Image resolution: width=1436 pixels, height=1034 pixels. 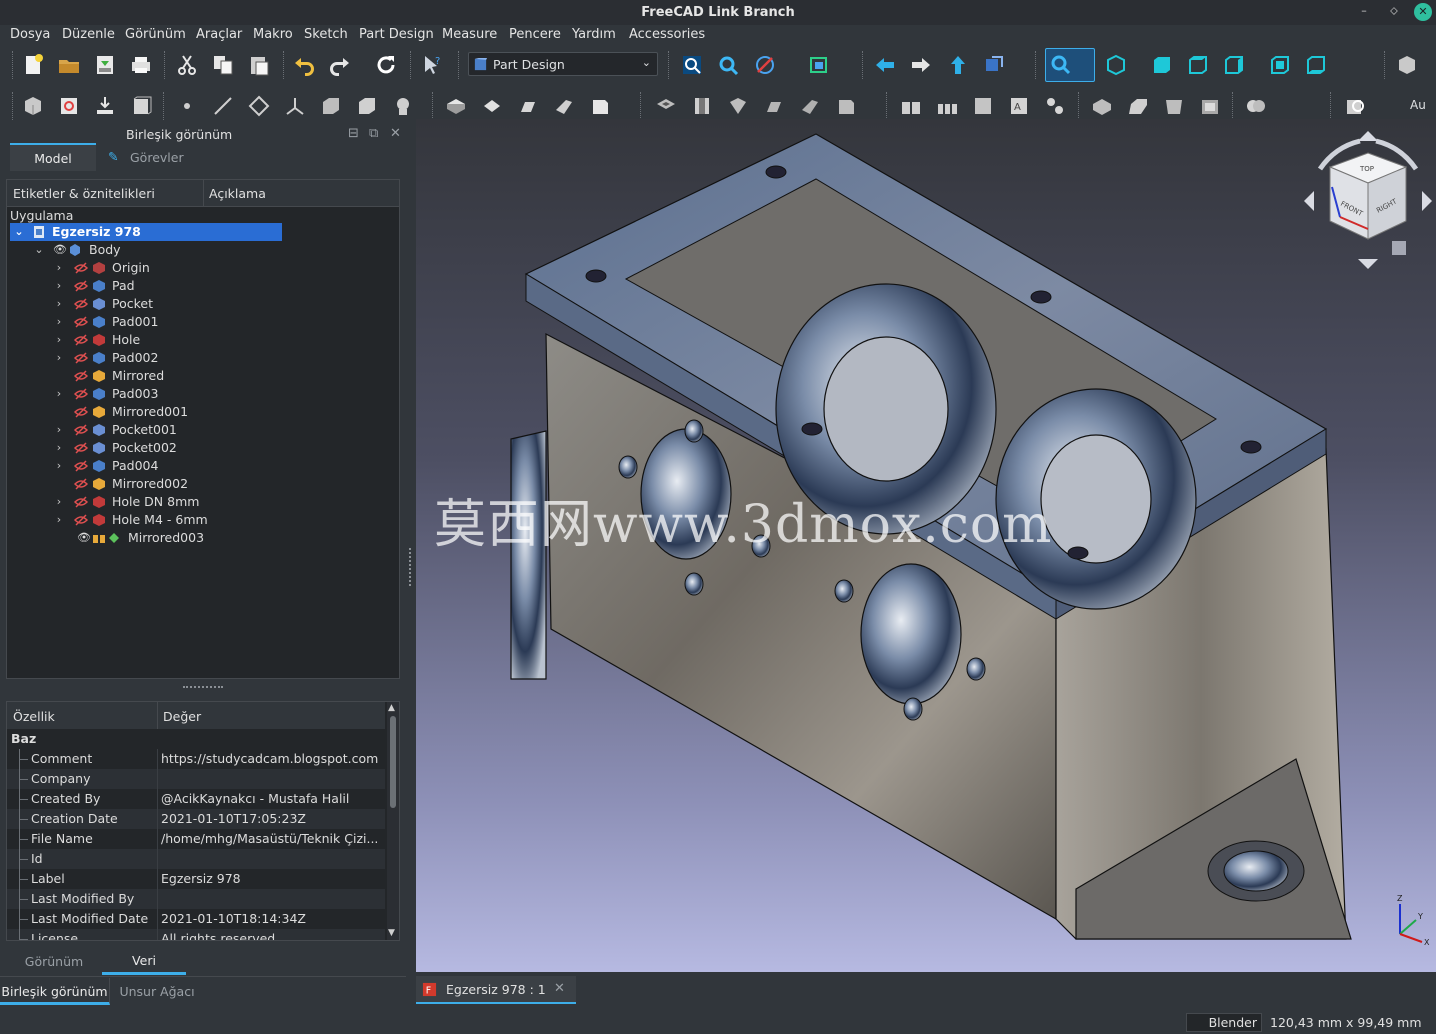 What do you see at coordinates (237, 193) in the screenshot?
I see `tree-col-description: Açıklama` at bounding box center [237, 193].